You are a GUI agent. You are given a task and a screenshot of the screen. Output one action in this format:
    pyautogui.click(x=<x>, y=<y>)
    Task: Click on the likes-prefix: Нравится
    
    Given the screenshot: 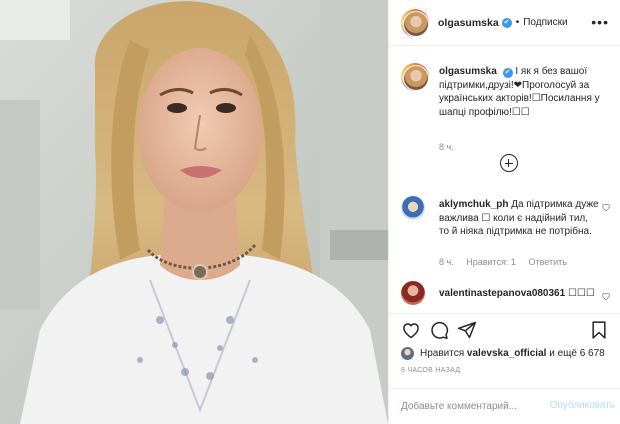 What is the action you would take?
    pyautogui.click(x=442, y=353)
    